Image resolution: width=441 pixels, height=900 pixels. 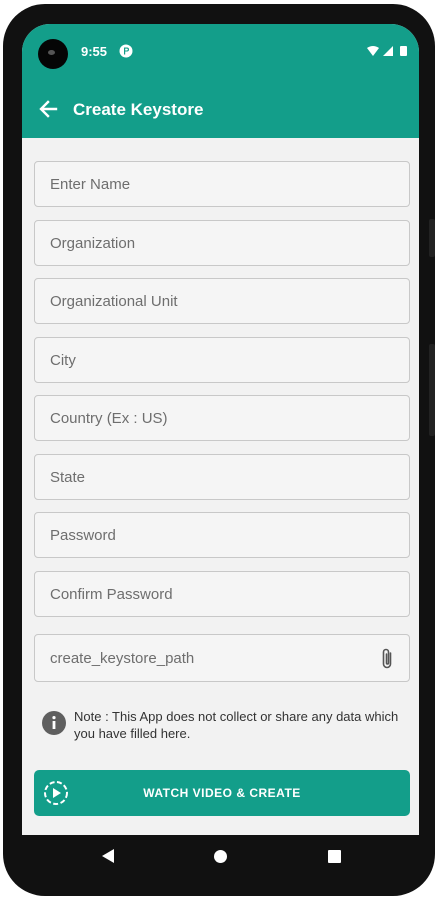 What do you see at coordinates (387, 659) in the screenshot?
I see `paperclip-icon` at bounding box center [387, 659].